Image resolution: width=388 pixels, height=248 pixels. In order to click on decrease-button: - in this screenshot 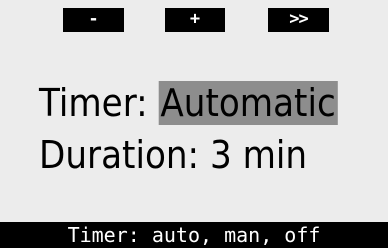, I will do `click(93, 20)`.